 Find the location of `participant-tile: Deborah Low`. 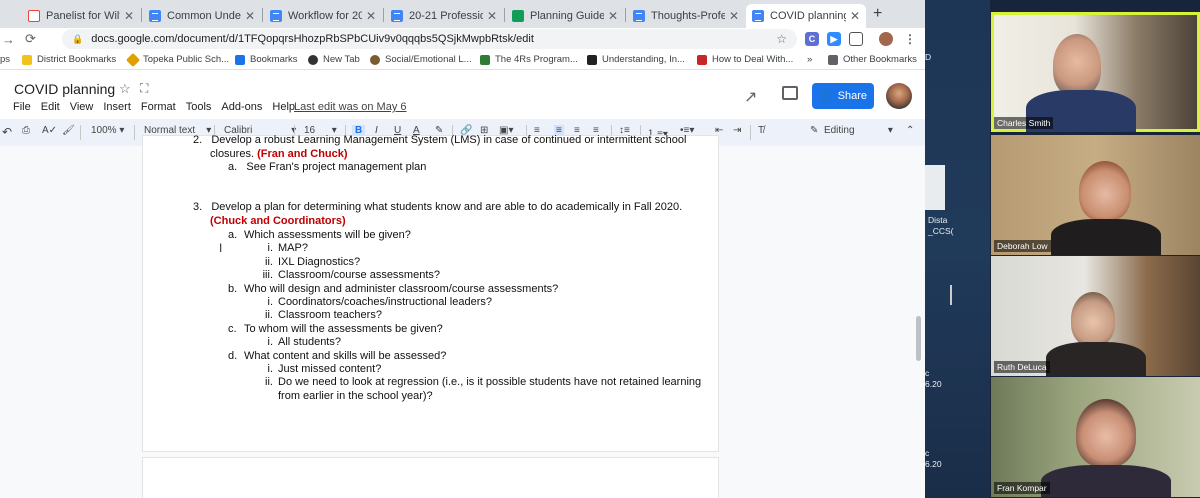

participant-tile: Deborah Low is located at coordinates (1095, 195).